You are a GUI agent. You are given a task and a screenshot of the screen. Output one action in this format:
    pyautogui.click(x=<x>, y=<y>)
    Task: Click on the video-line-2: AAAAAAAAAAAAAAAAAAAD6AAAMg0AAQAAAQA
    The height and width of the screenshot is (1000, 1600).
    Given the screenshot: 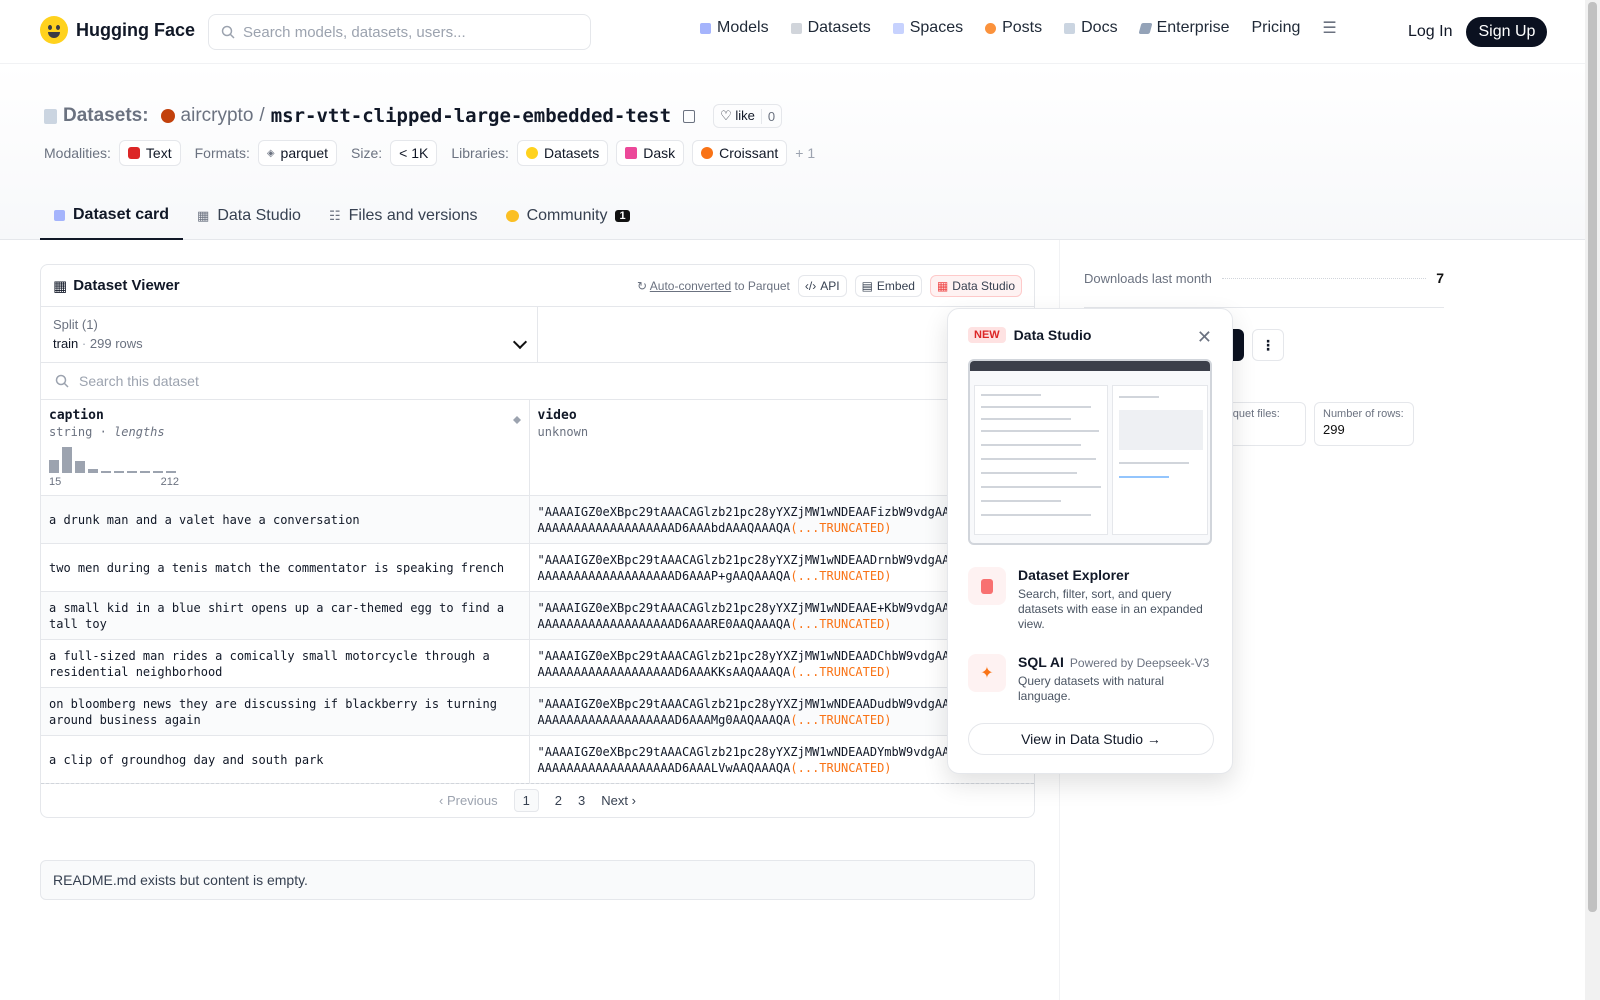 What is the action you would take?
    pyautogui.click(x=664, y=719)
    